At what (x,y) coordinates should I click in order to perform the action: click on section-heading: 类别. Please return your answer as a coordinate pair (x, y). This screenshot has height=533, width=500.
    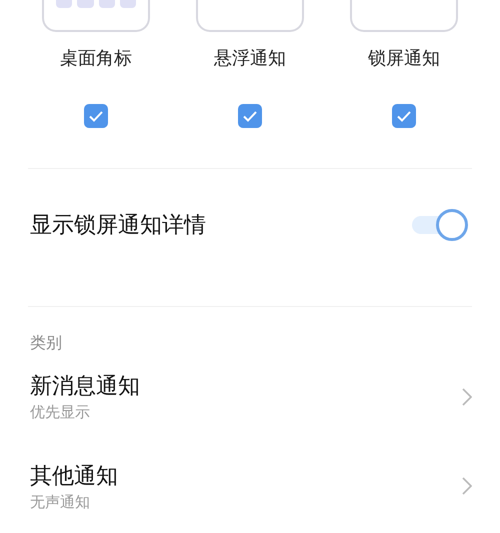
    Looking at the image, I should click on (46, 343).